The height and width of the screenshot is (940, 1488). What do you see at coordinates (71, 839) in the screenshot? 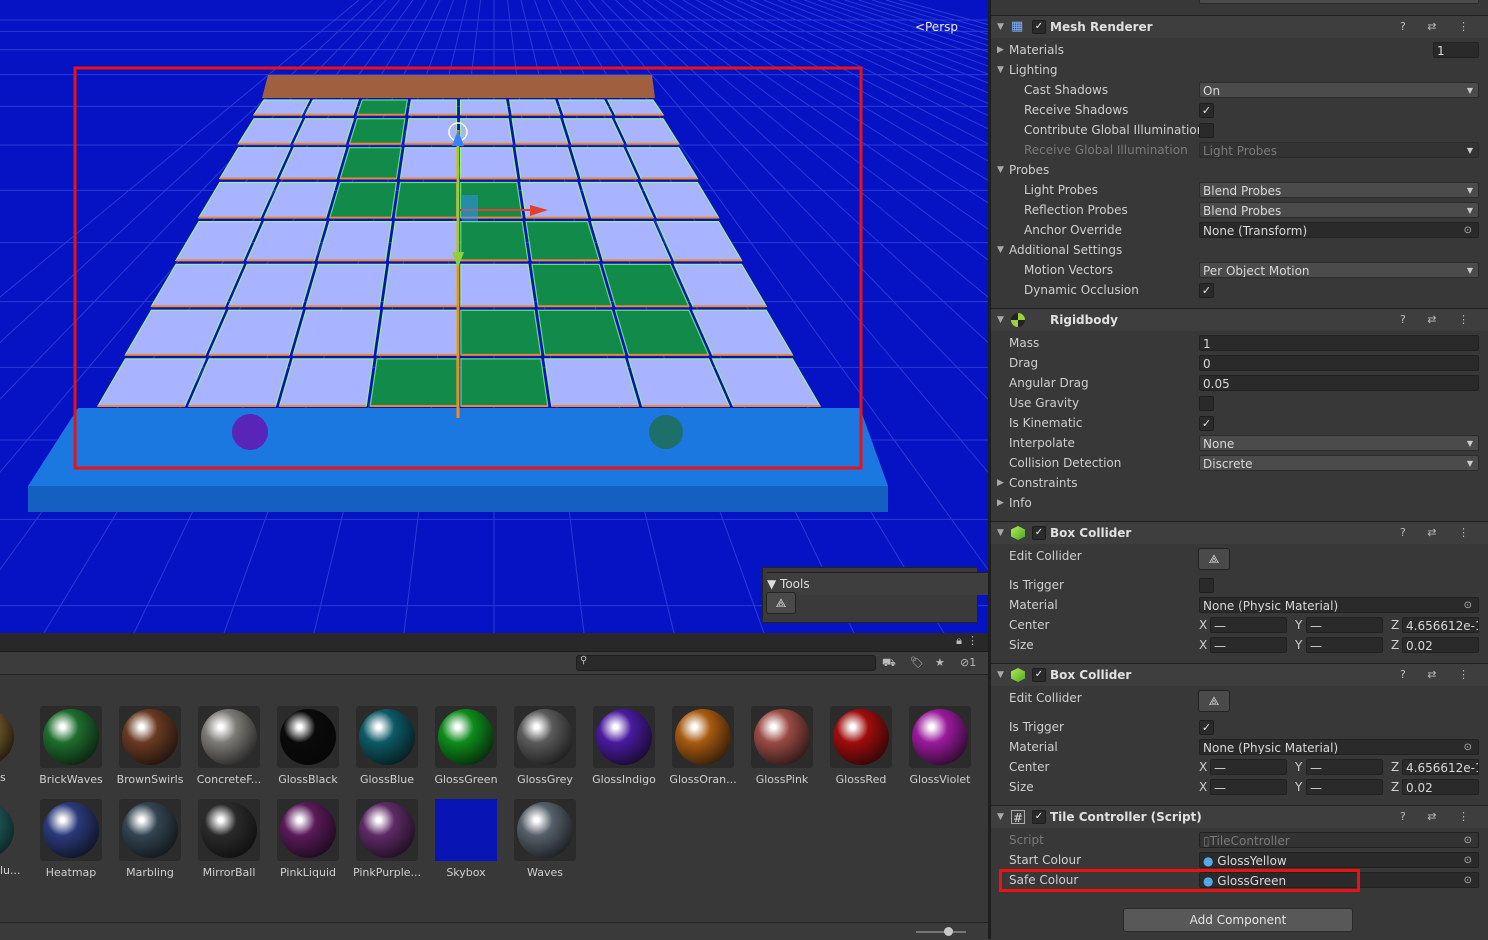
I see `asset-item: Heatmap` at bounding box center [71, 839].